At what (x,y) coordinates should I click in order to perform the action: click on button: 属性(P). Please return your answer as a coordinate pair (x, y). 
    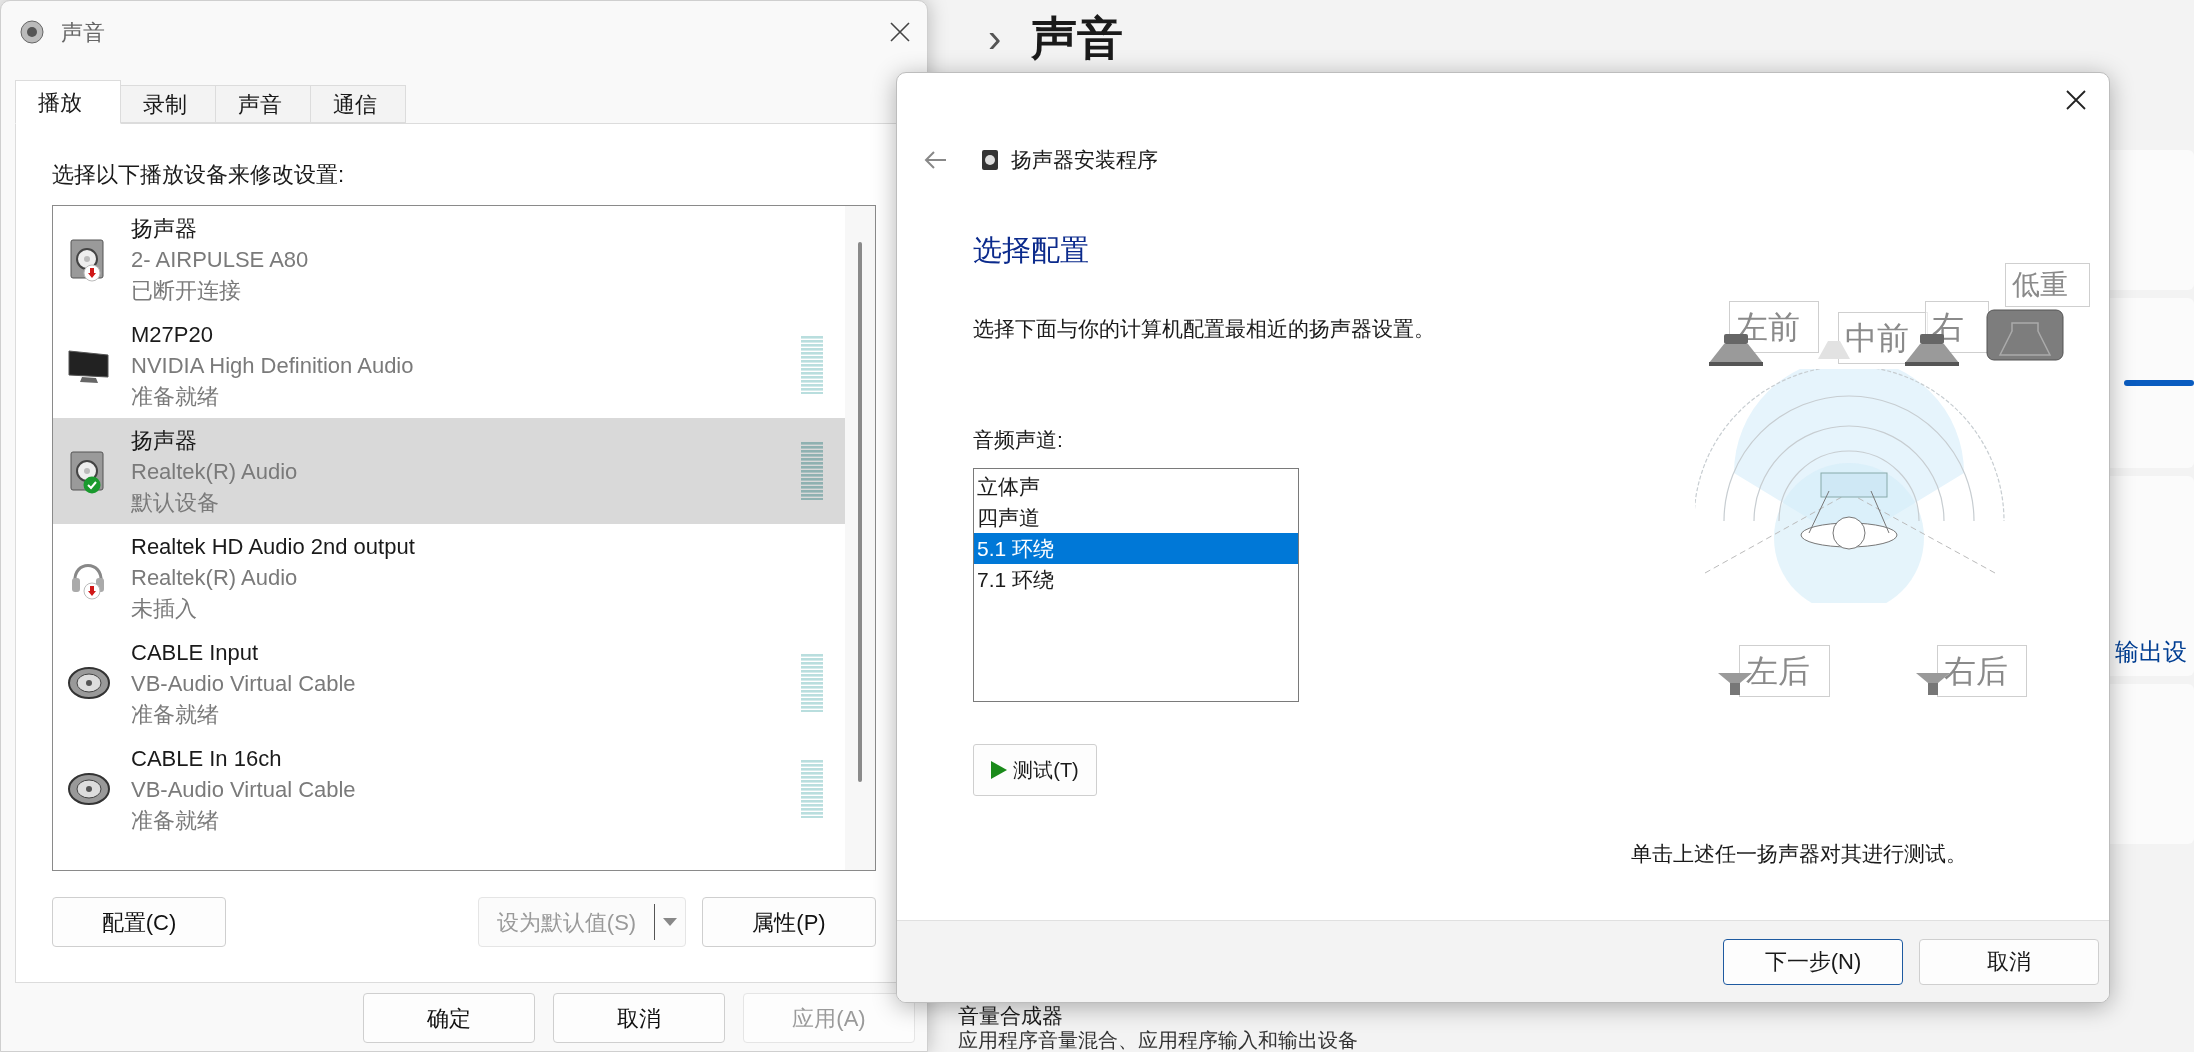
    Looking at the image, I should click on (789, 922).